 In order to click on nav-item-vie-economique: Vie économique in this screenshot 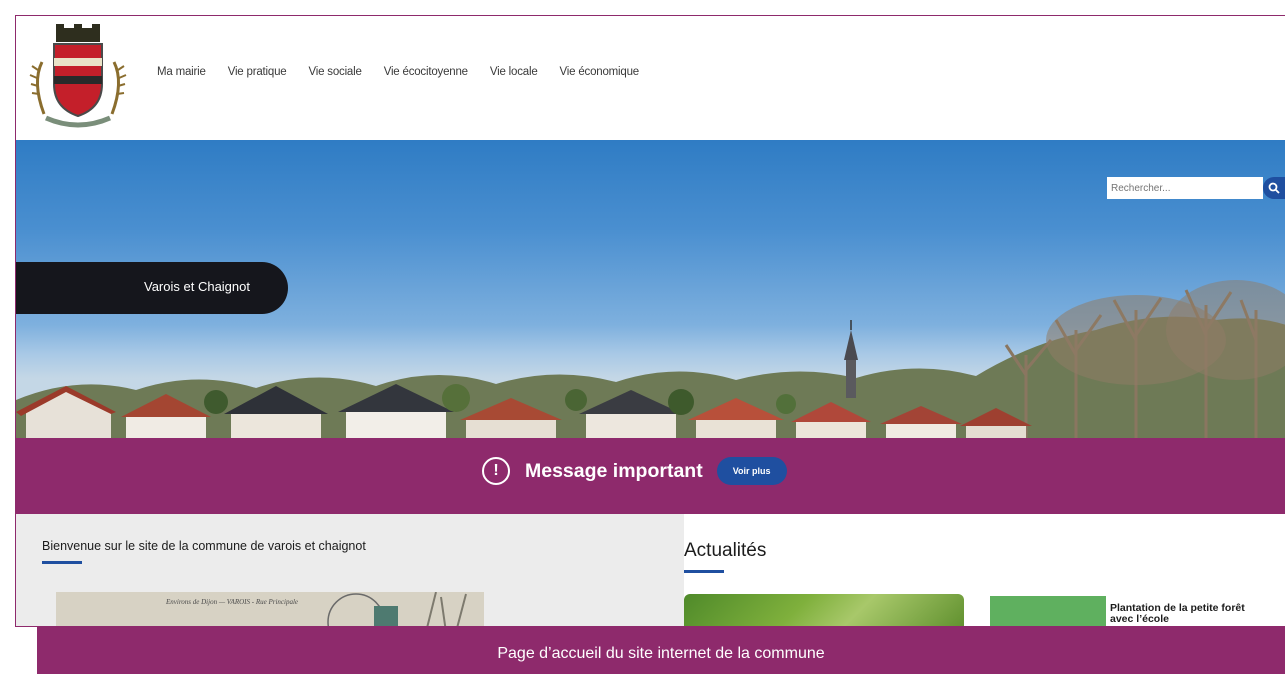, I will do `click(600, 72)`.